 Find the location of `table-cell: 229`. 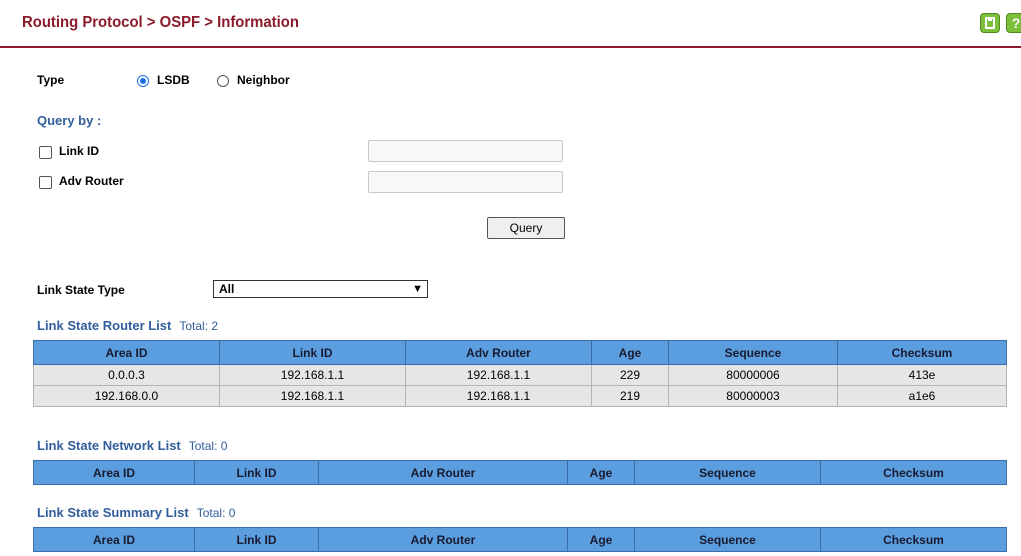

table-cell: 229 is located at coordinates (630, 375).